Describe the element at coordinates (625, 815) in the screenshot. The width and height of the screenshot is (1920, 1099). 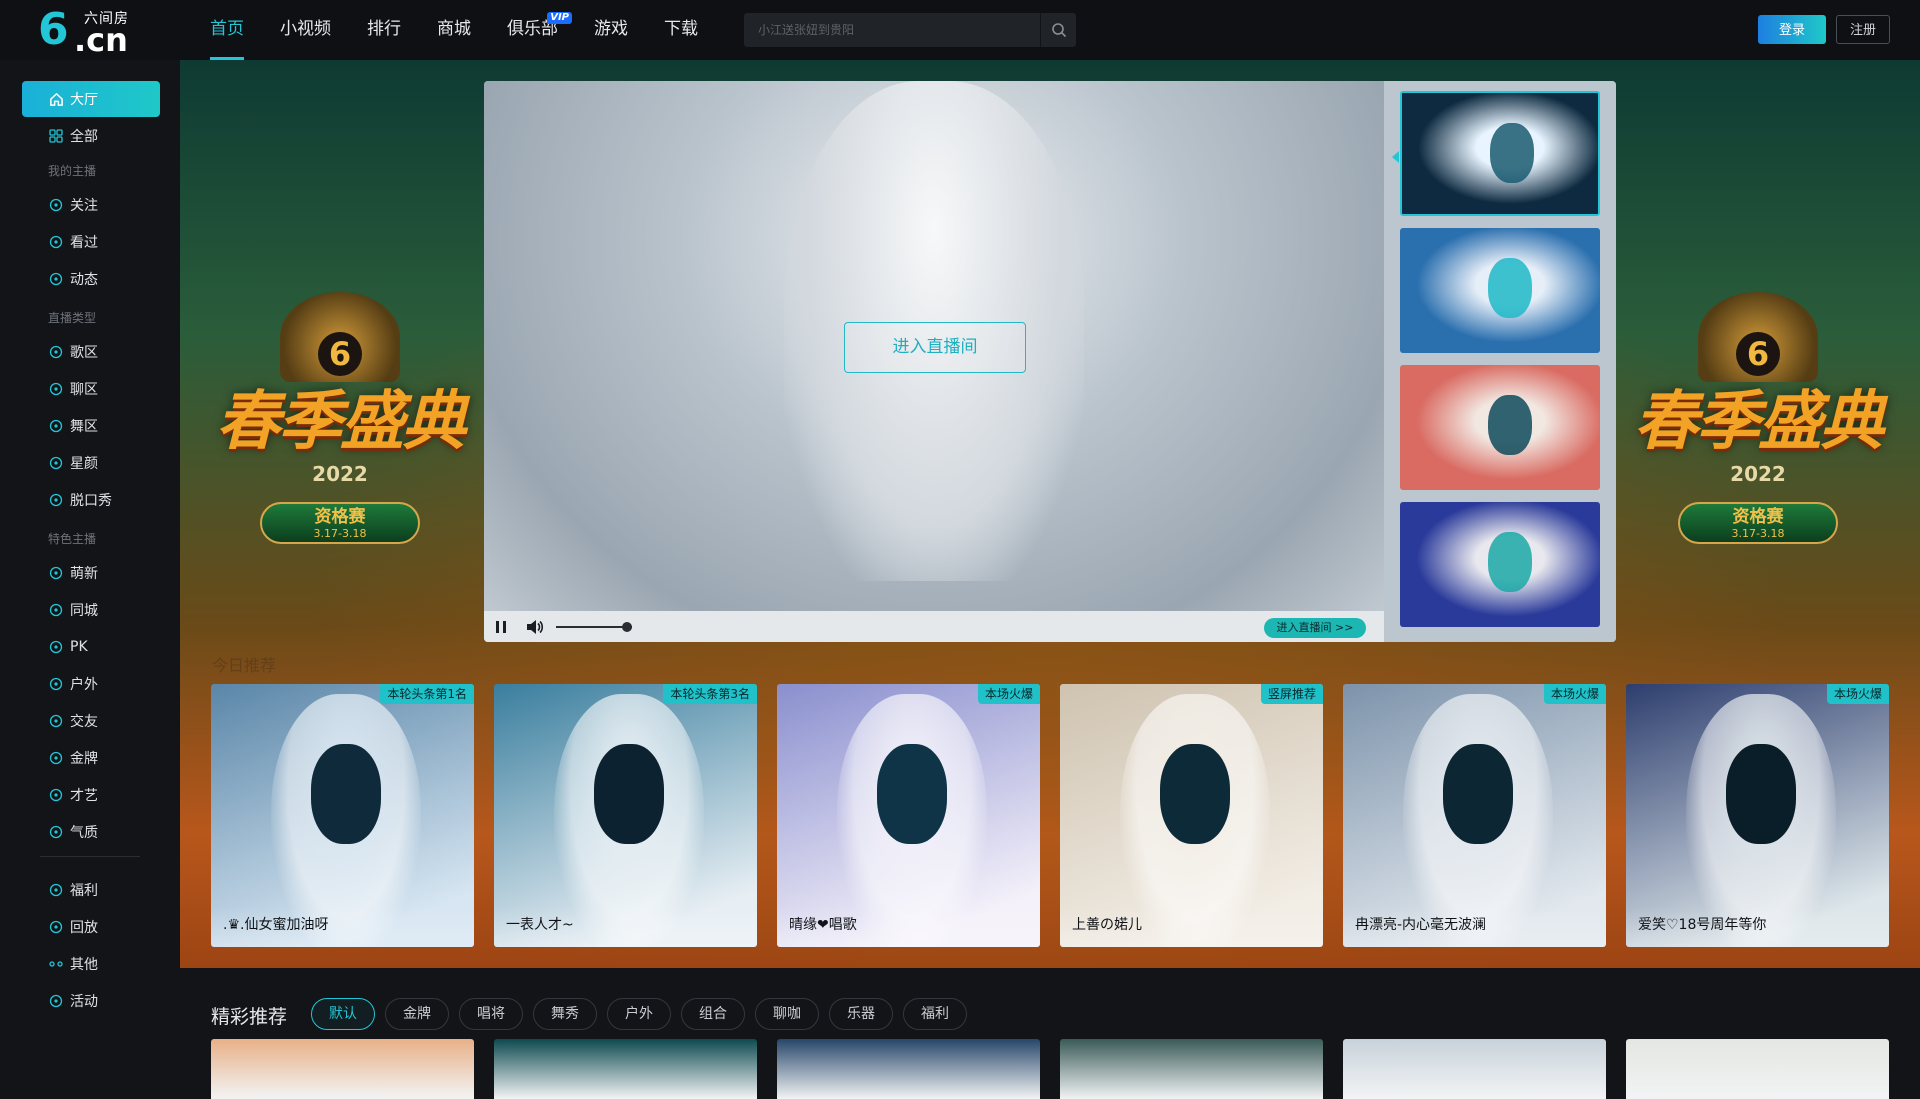
I see `featured-card: 本轮头条第3名 一表人才~` at that location.